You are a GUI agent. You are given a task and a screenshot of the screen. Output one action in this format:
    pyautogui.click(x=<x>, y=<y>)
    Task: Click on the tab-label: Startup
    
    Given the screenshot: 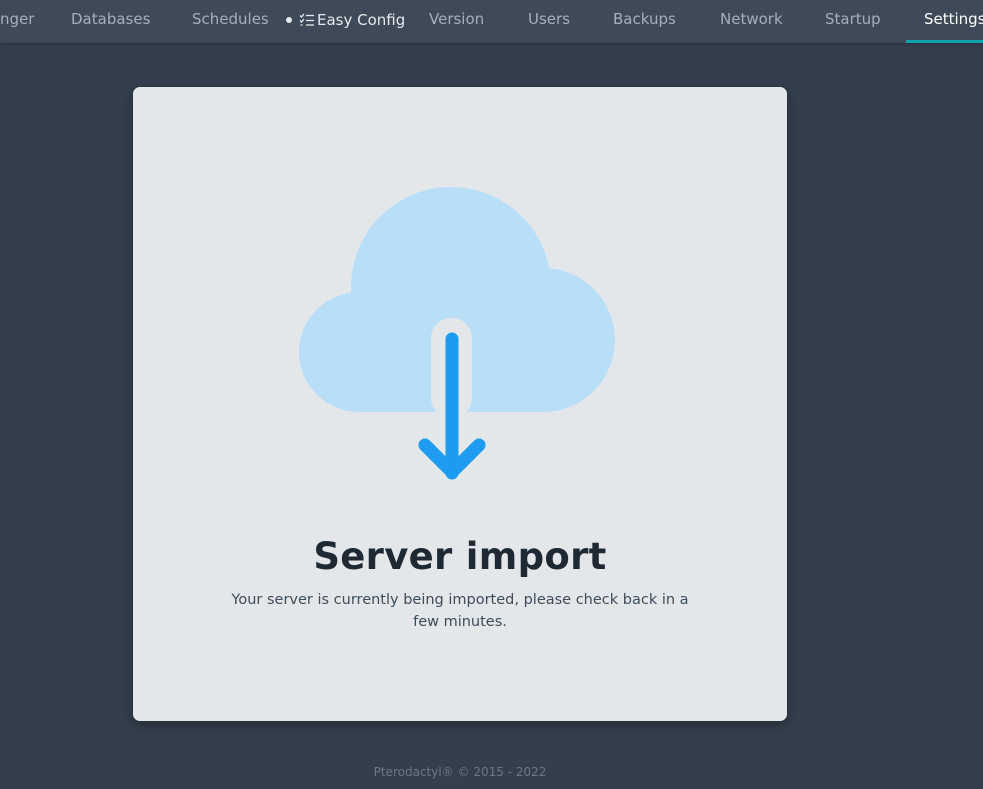 What is the action you would take?
    pyautogui.click(x=853, y=19)
    